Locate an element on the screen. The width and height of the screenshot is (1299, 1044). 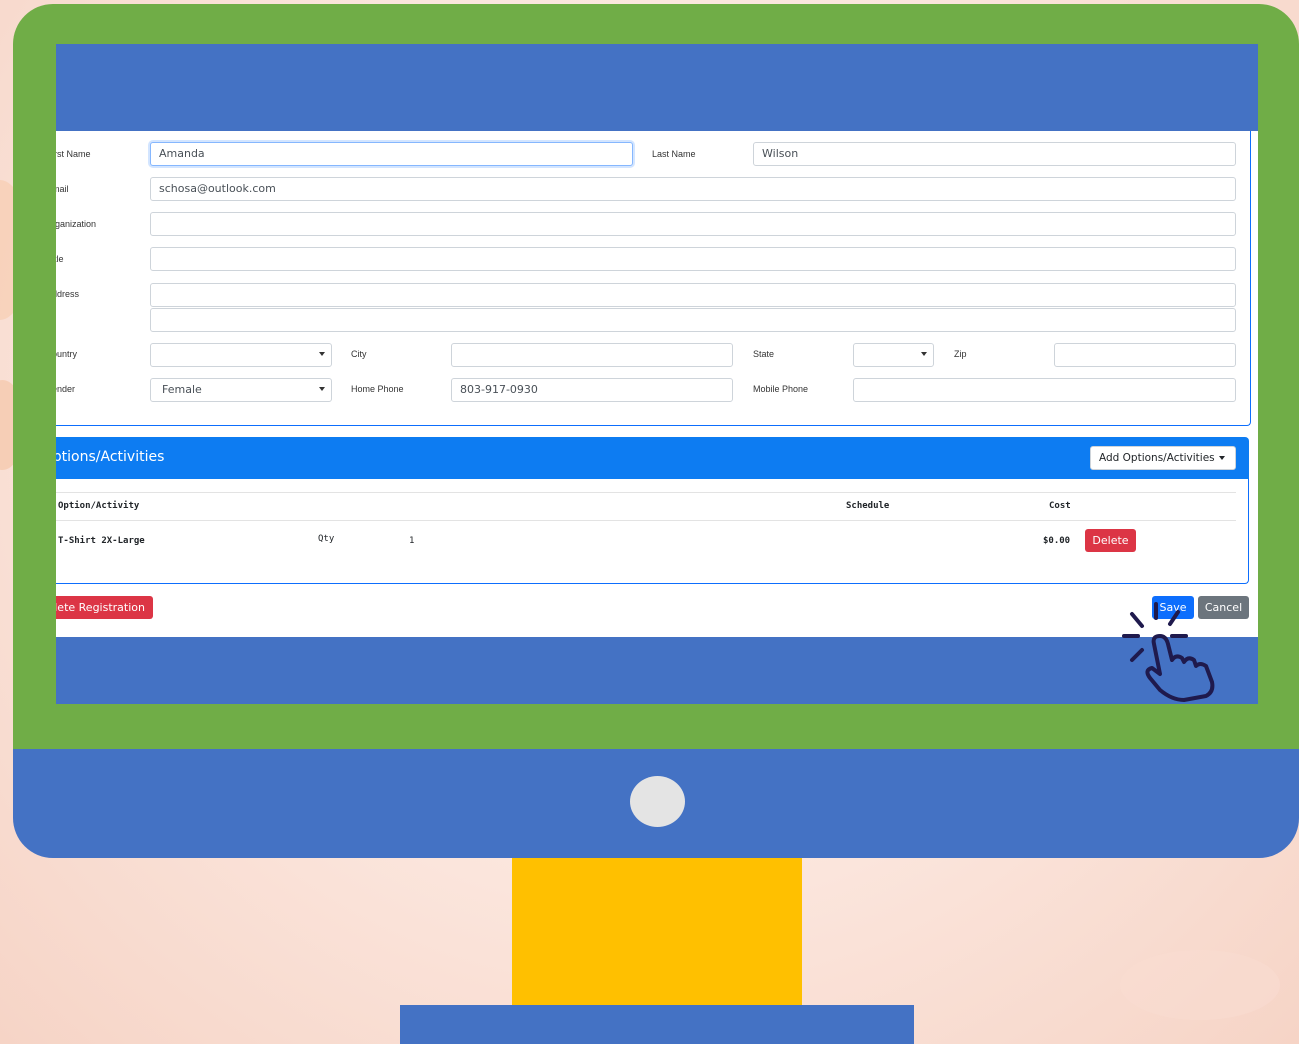
delete-registration-button: elete Registration is located at coordinates (104, 607).